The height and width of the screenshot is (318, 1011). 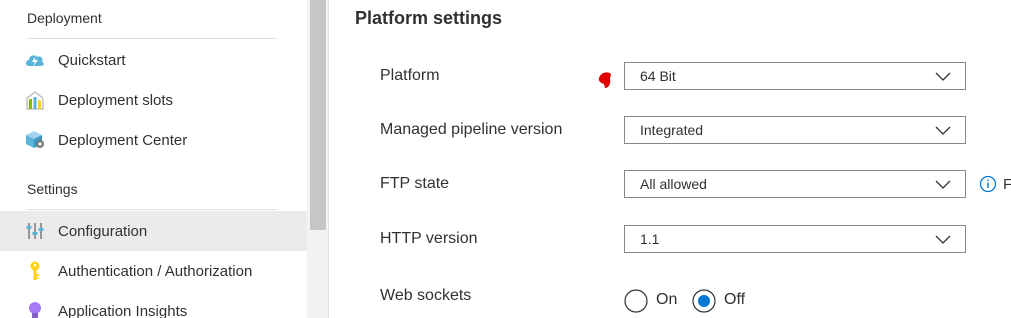 I want to click on web-sockets-label: Web sockets, so click(x=426, y=295).